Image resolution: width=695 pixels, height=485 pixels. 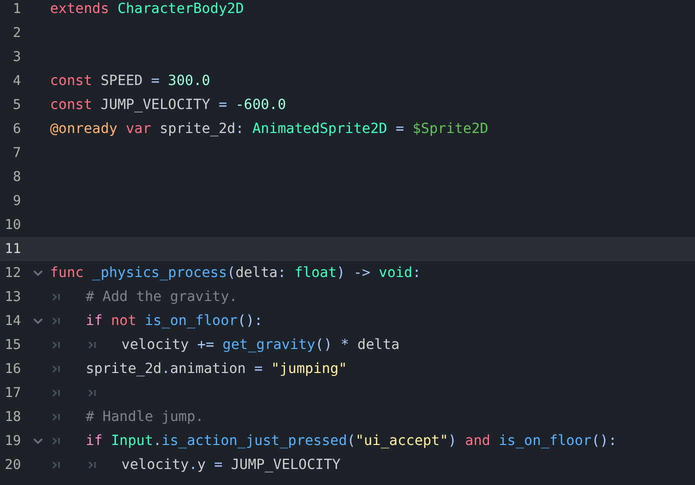 I want to click on code-line: const SPEED = 300.0, so click(x=130, y=81).